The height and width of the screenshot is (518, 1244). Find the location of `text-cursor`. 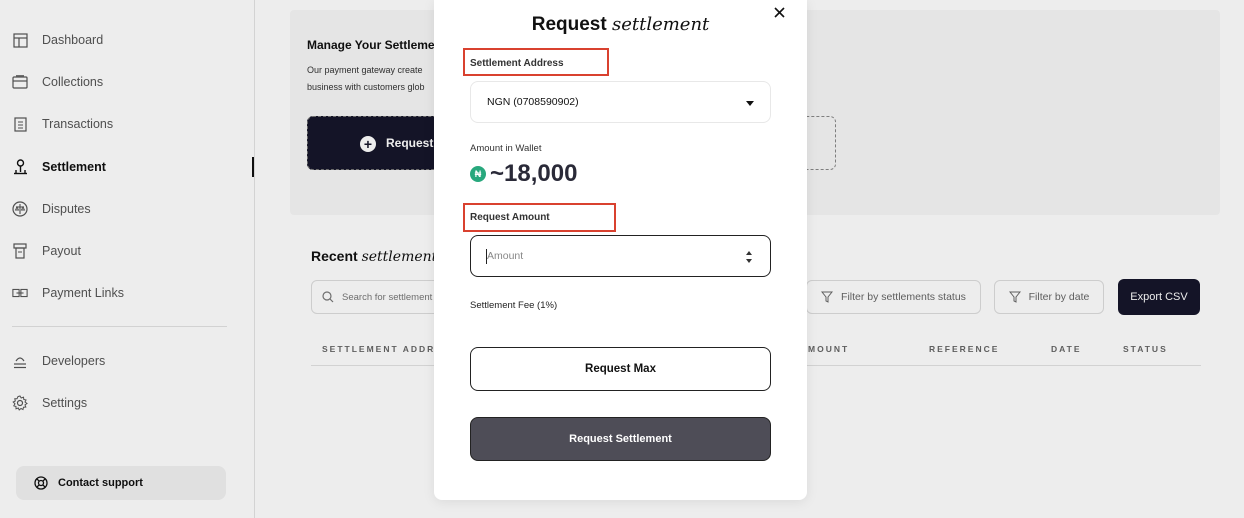

text-cursor is located at coordinates (486, 256).